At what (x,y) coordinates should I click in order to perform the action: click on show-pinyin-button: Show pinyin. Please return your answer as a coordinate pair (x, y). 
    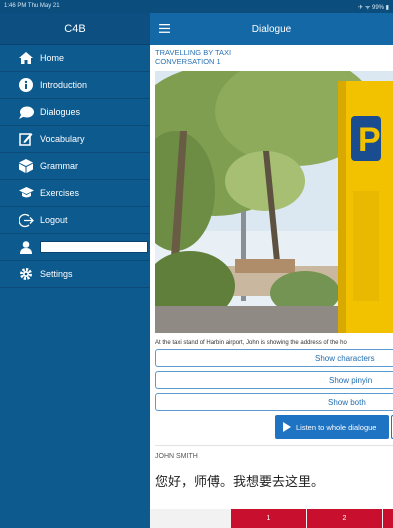
    Looking at the image, I should click on (274, 380).